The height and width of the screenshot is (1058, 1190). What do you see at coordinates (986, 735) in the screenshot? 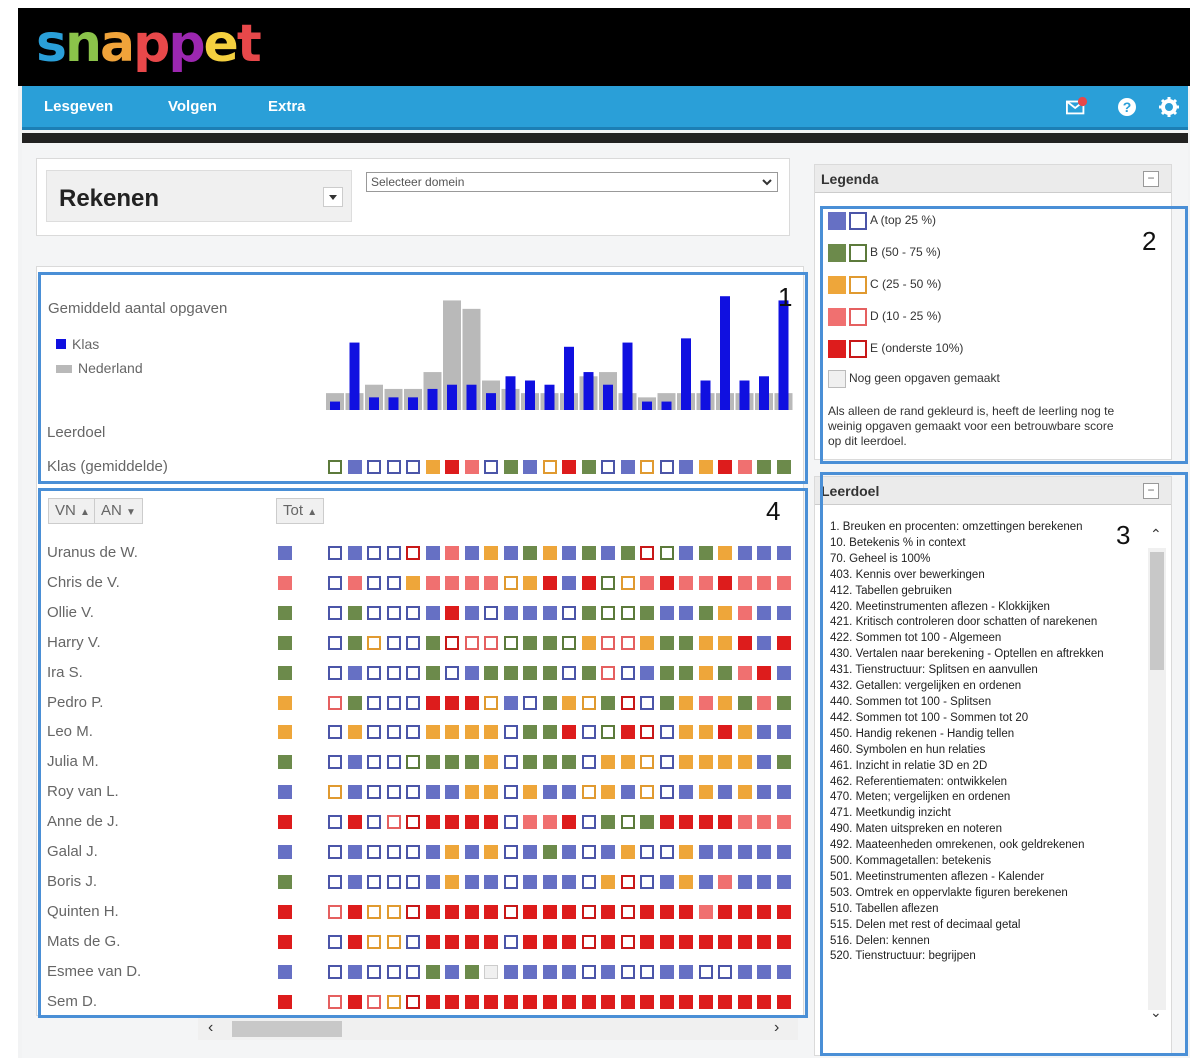
I see `goal-item: 450. Handig rekenen - Handig tellen` at bounding box center [986, 735].